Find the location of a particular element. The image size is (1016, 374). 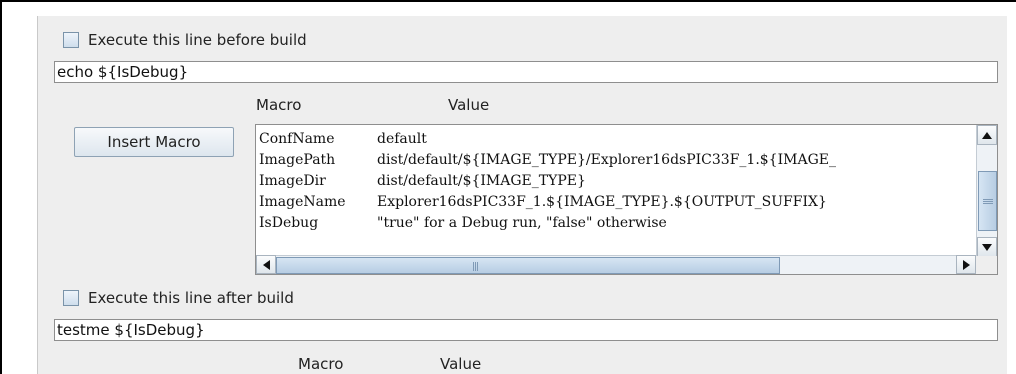

horizontal-scrollbar is located at coordinates (616, 264).